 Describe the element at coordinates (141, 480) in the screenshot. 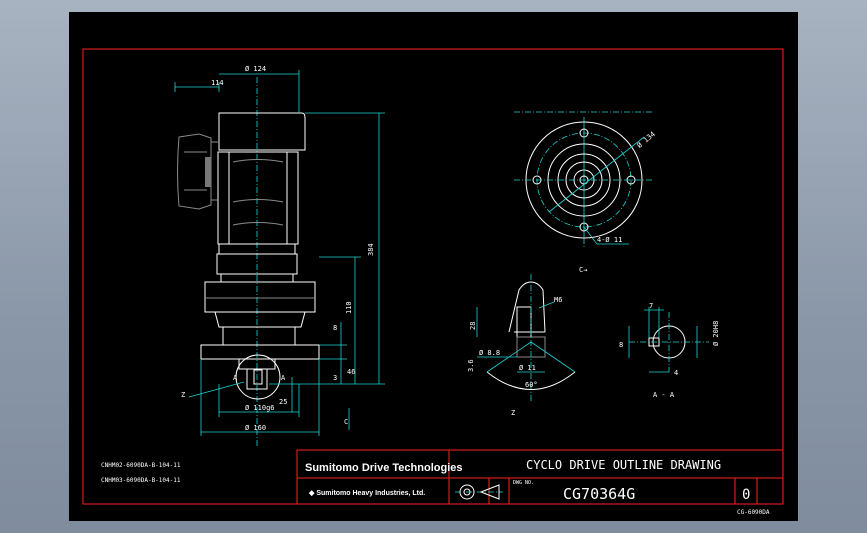

I see `note-2: CNHM03-6090DA-B-104-11` at that location.